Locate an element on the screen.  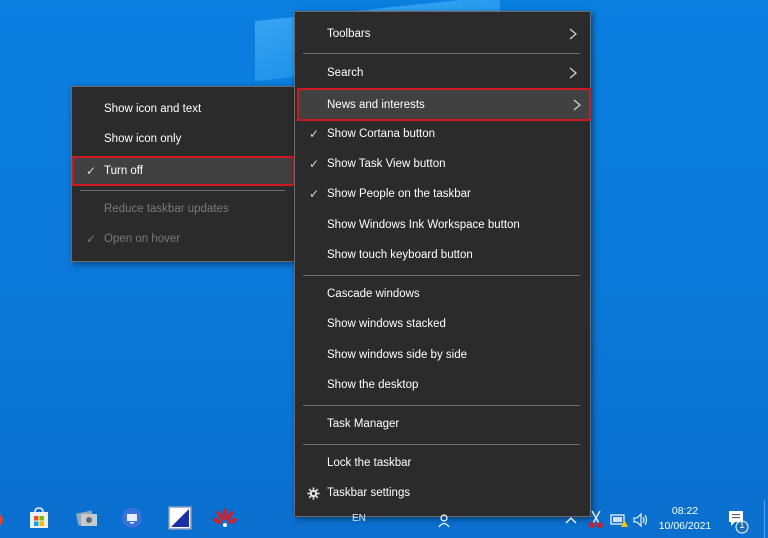
submenu-item-reduce-taskbar-updates: Reduce taskbar updates is located at coordinates (183, 209).